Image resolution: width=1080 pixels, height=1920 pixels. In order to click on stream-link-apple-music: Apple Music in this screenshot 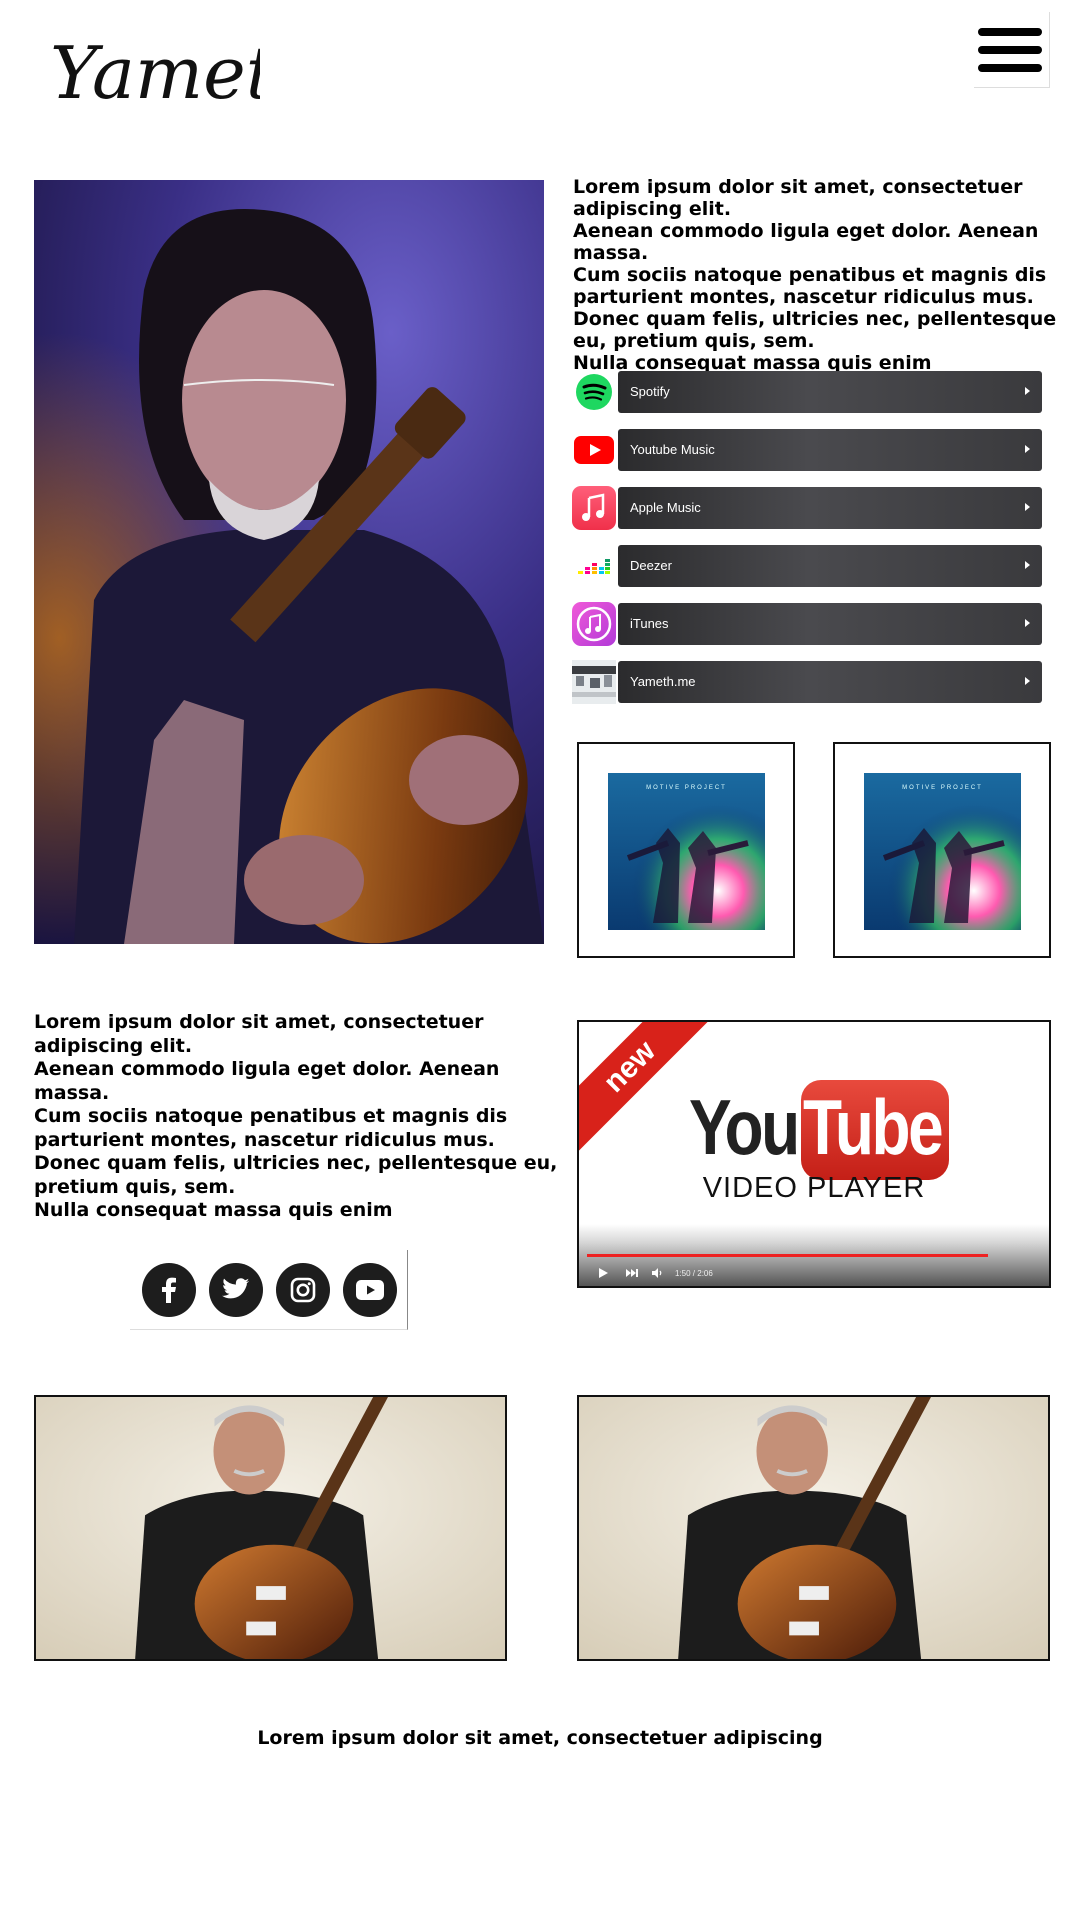, I will do `click(807, 508)`.